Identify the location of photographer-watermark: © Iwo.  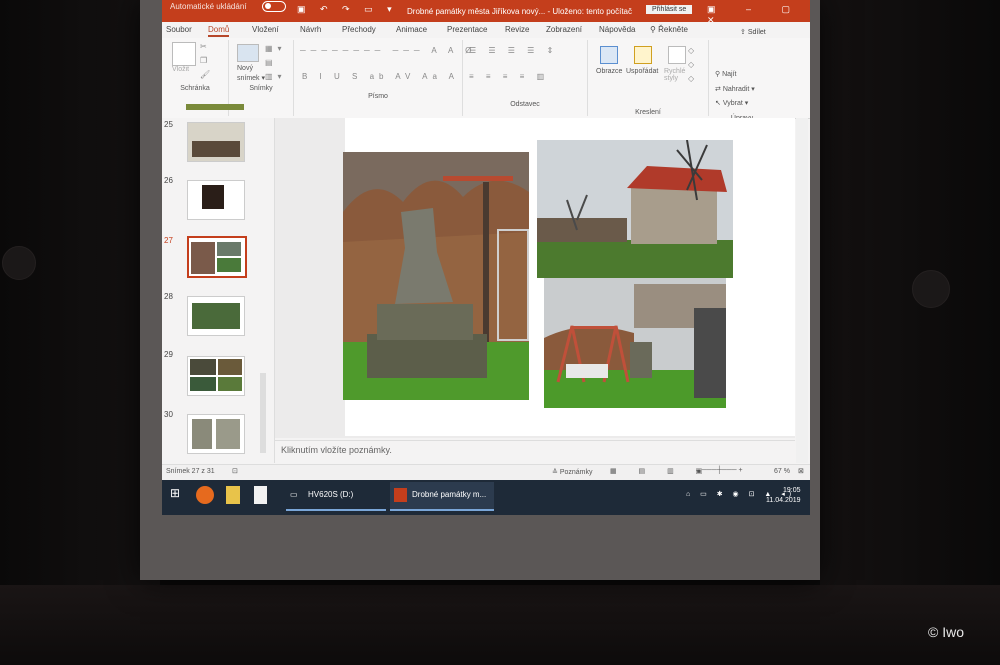
(946, 632).